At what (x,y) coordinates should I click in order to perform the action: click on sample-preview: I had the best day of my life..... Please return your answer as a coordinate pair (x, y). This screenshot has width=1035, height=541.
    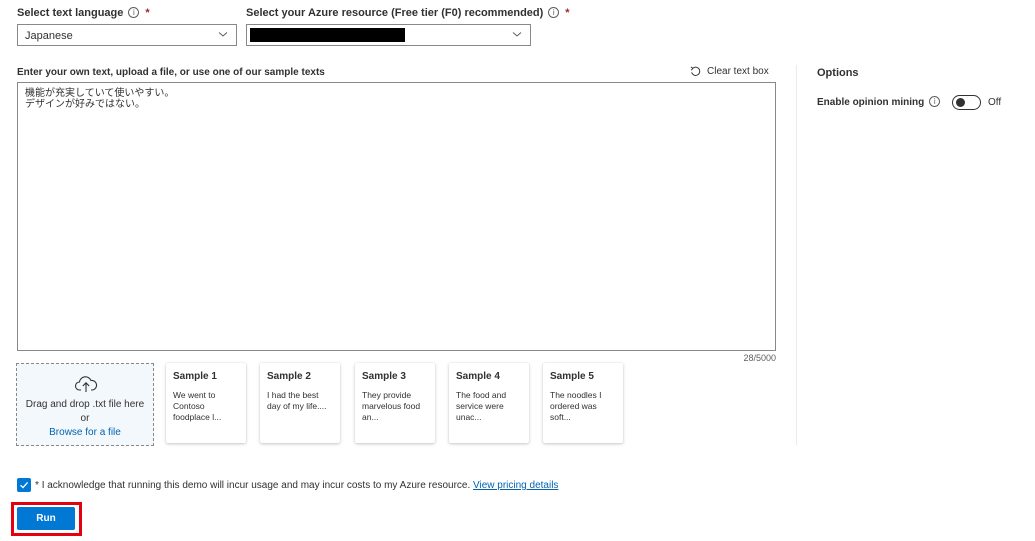
    Looking at the image, I should click on (297, 400).